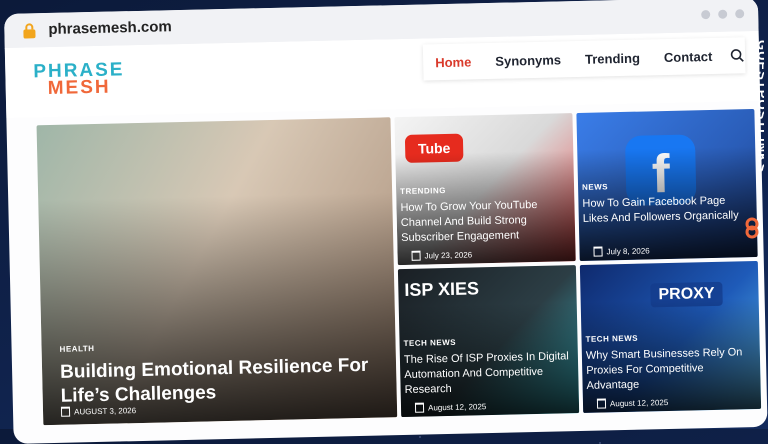 The image size is (768, 444). What do you see at coordinates (754, 139) in the screenshot?
I see `guestpostlinks-watermark: GUESTPOSTLINKS` at bounding box center [754, 139].